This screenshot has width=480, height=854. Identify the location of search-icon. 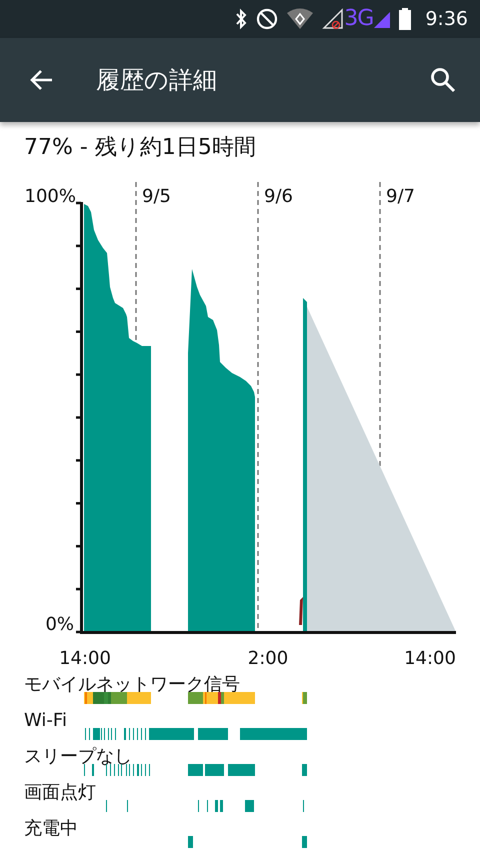
(443, 80).